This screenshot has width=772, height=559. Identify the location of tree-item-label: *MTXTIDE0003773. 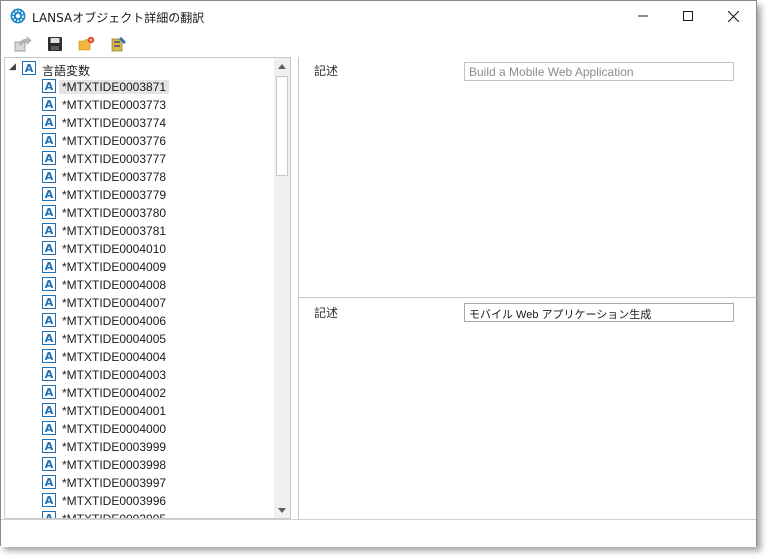
(114, 105).